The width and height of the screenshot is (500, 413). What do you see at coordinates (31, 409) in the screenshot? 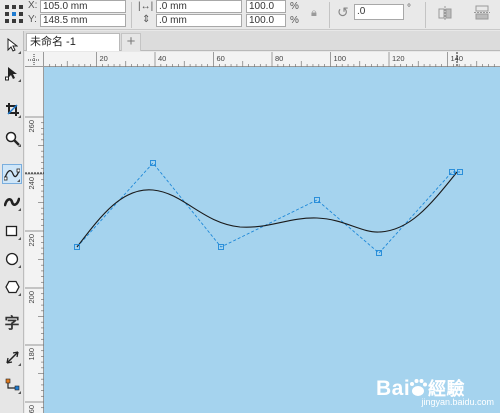
I see `ruler-label: 160` at bounding box center [31, 409].